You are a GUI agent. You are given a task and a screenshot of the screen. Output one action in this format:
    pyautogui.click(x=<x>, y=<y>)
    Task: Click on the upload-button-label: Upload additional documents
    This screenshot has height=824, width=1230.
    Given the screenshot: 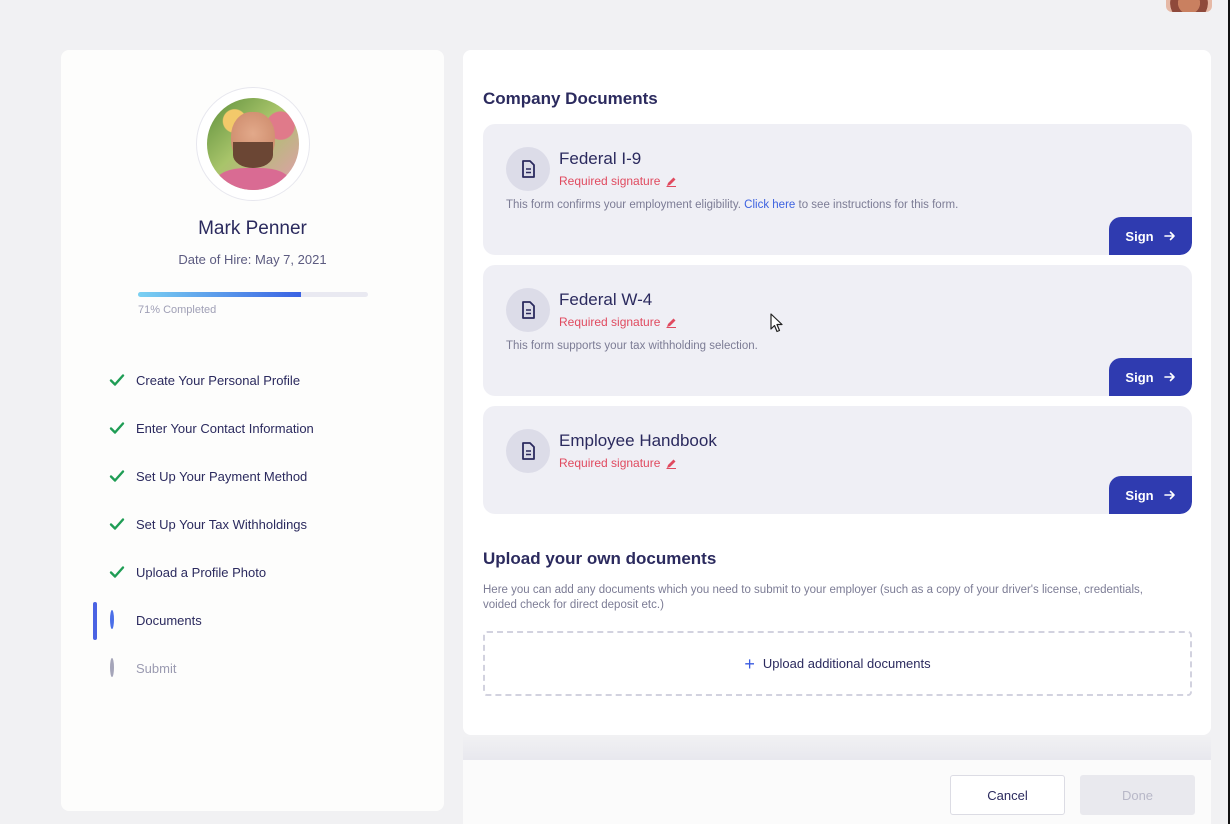 What is the action you would take?
    pyautogui.click(x=846, y=663)
    